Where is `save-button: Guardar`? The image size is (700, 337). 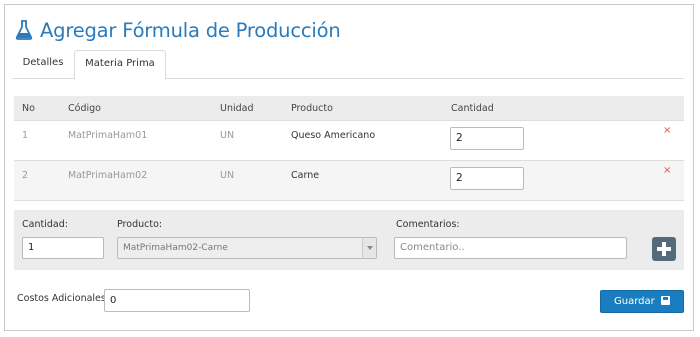
save-button: Guardar is located at coordinates (642, 301).